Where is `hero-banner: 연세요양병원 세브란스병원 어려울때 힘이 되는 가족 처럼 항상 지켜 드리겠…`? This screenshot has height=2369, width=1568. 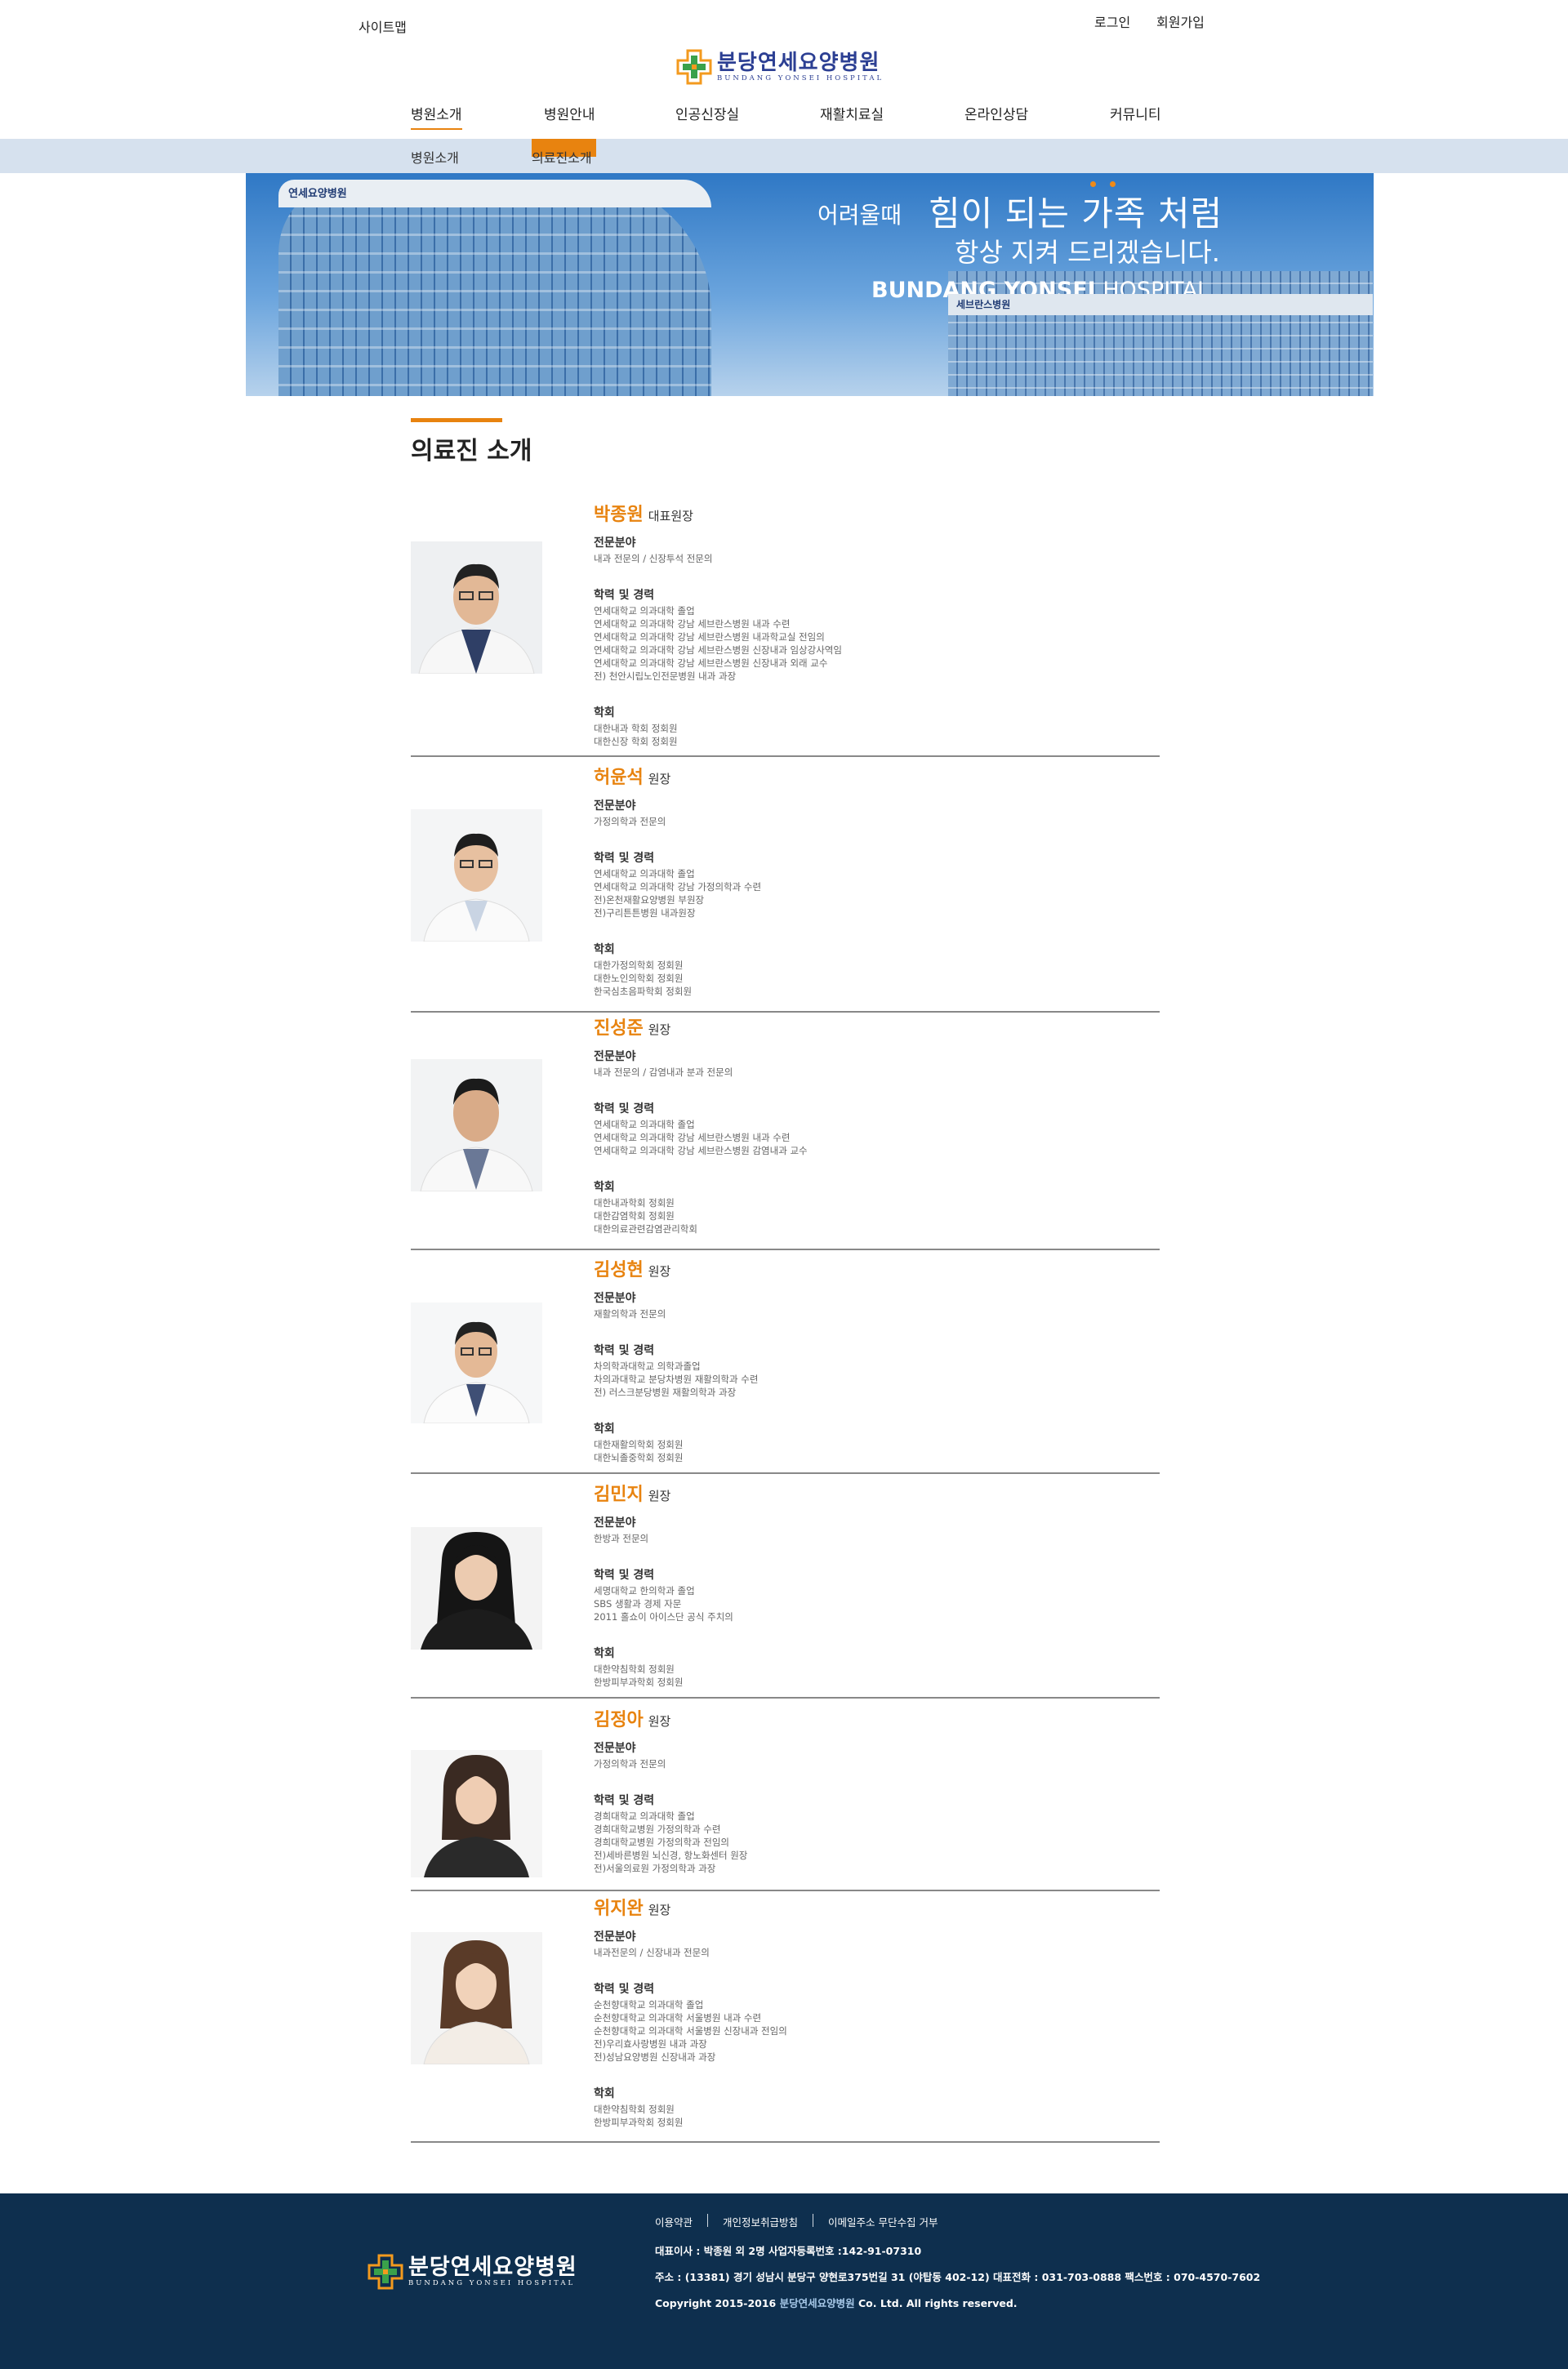
hero-banner: 연세요양병원 세브란스병원 어려울때 힘이 되는 가족 처럼 항상 지켜 드리겠… is located at coordinates (810, 284).